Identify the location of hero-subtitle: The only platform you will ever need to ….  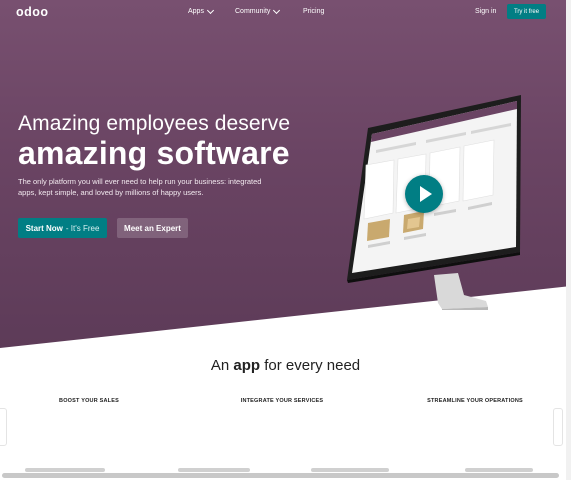
(140, 187).